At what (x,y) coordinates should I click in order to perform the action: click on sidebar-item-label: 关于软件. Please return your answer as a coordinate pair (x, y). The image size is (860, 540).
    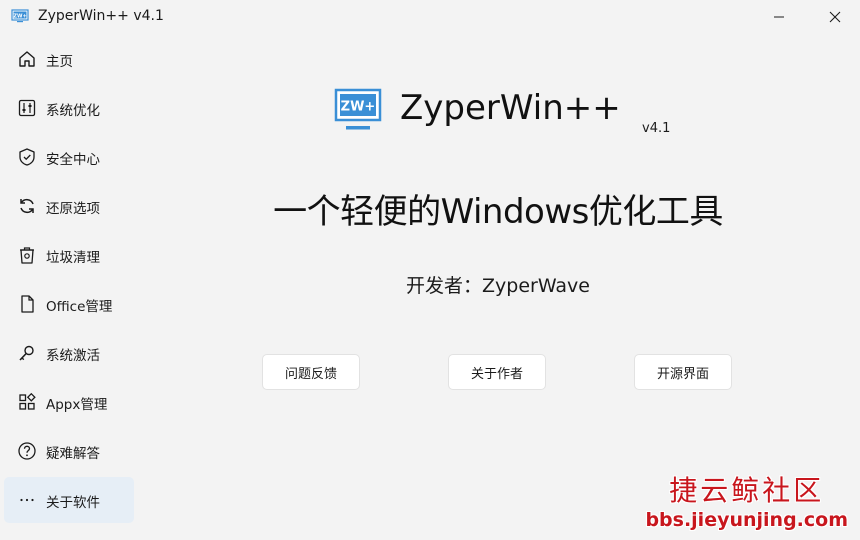
    Looking at the image, I should click on (73, 503).